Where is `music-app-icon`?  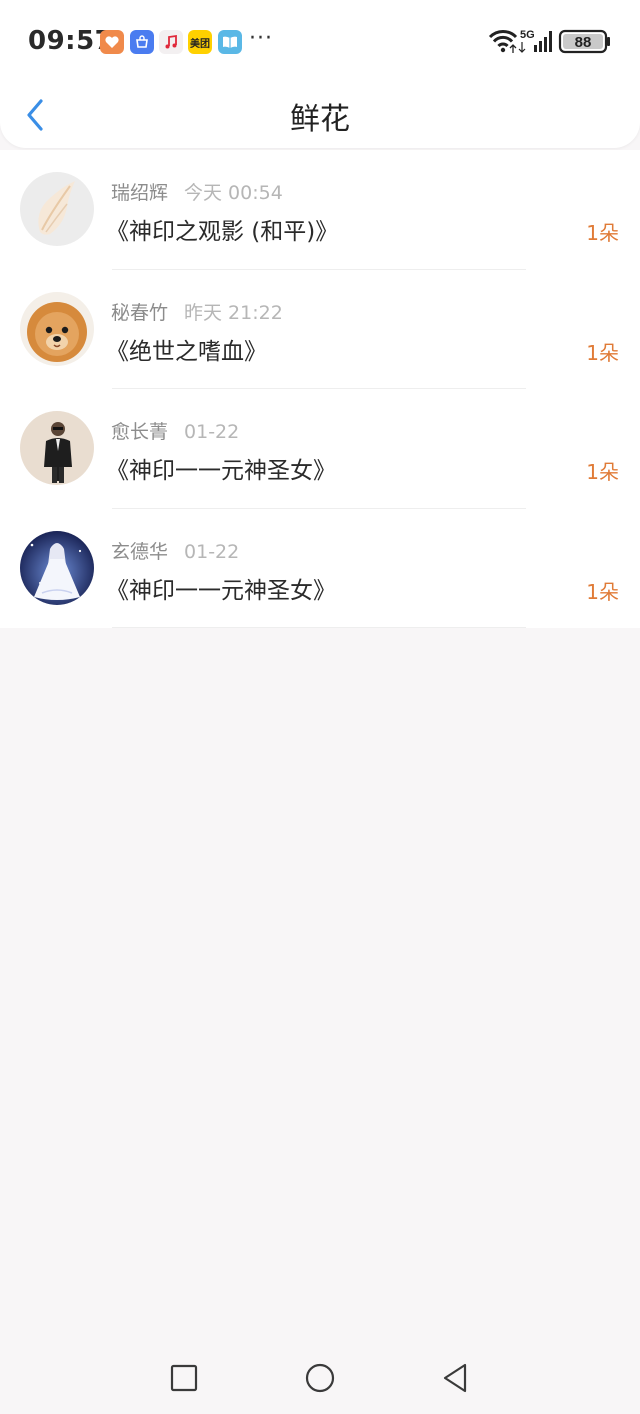
music-app-icon is located at coordinates (171, 42).